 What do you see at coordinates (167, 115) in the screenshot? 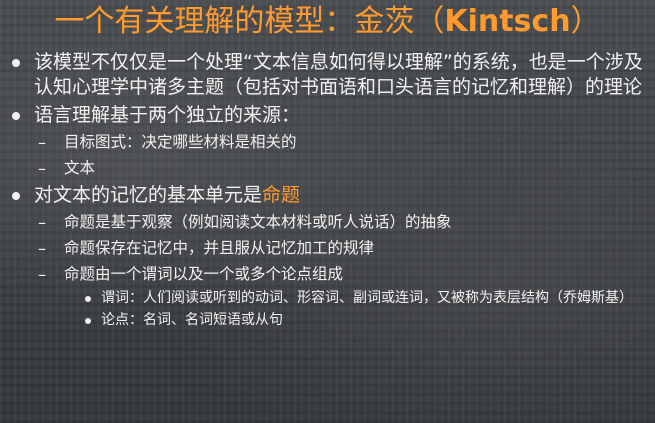
I see `bullet-text: 语言理解基于两个独立的来源：` at bounding box center [167, 115].